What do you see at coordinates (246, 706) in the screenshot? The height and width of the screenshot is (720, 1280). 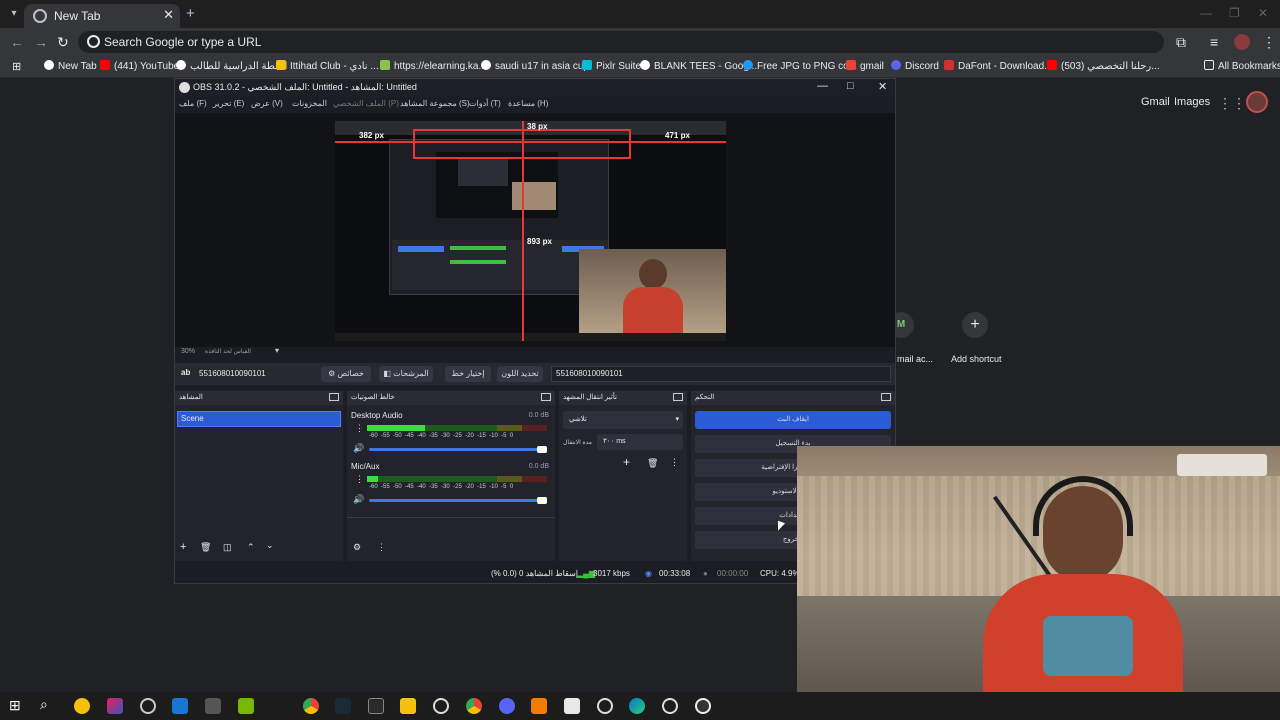 I see `nvidia-icon` at bounding box center [246, 706].